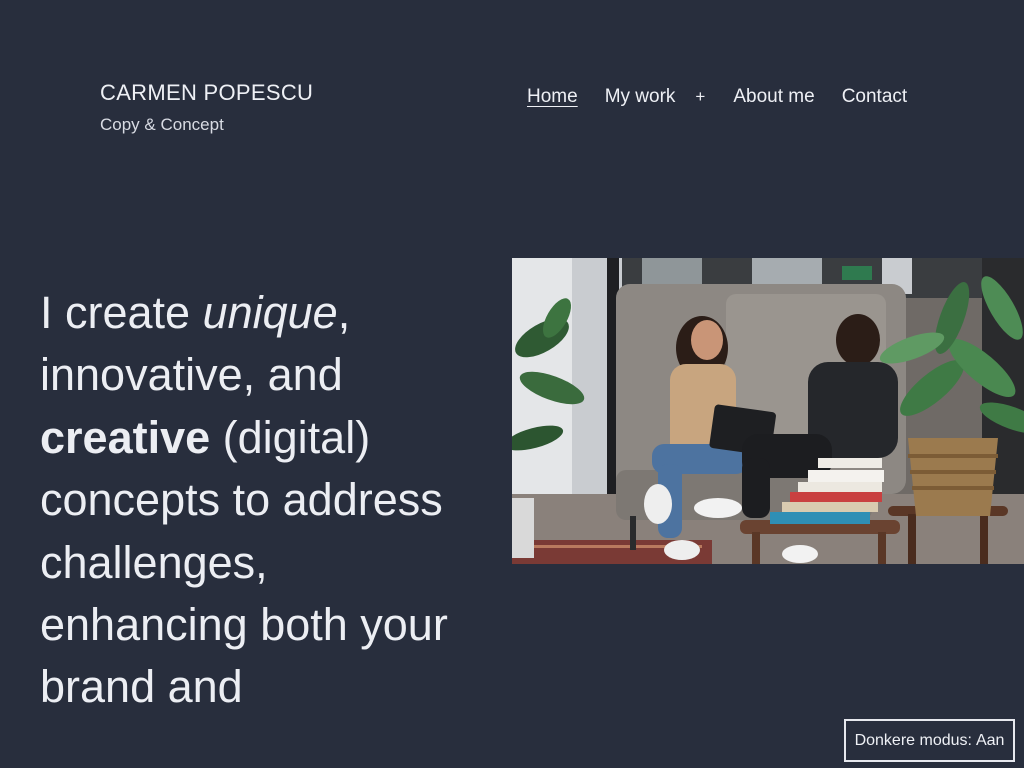  Describe the element at coordinates (125, 437) in the screenshot. I see `hero-text-creative: creative` at that location.